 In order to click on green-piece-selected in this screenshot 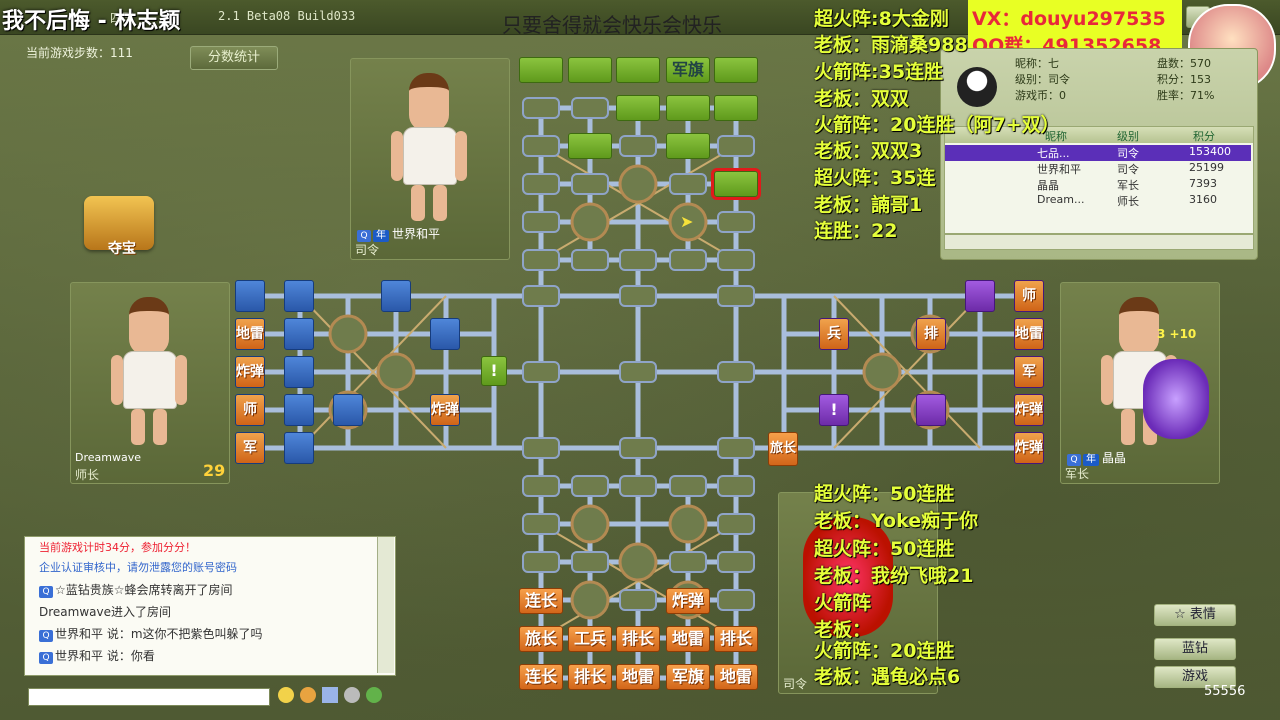, I will do `click(736, 184)`.